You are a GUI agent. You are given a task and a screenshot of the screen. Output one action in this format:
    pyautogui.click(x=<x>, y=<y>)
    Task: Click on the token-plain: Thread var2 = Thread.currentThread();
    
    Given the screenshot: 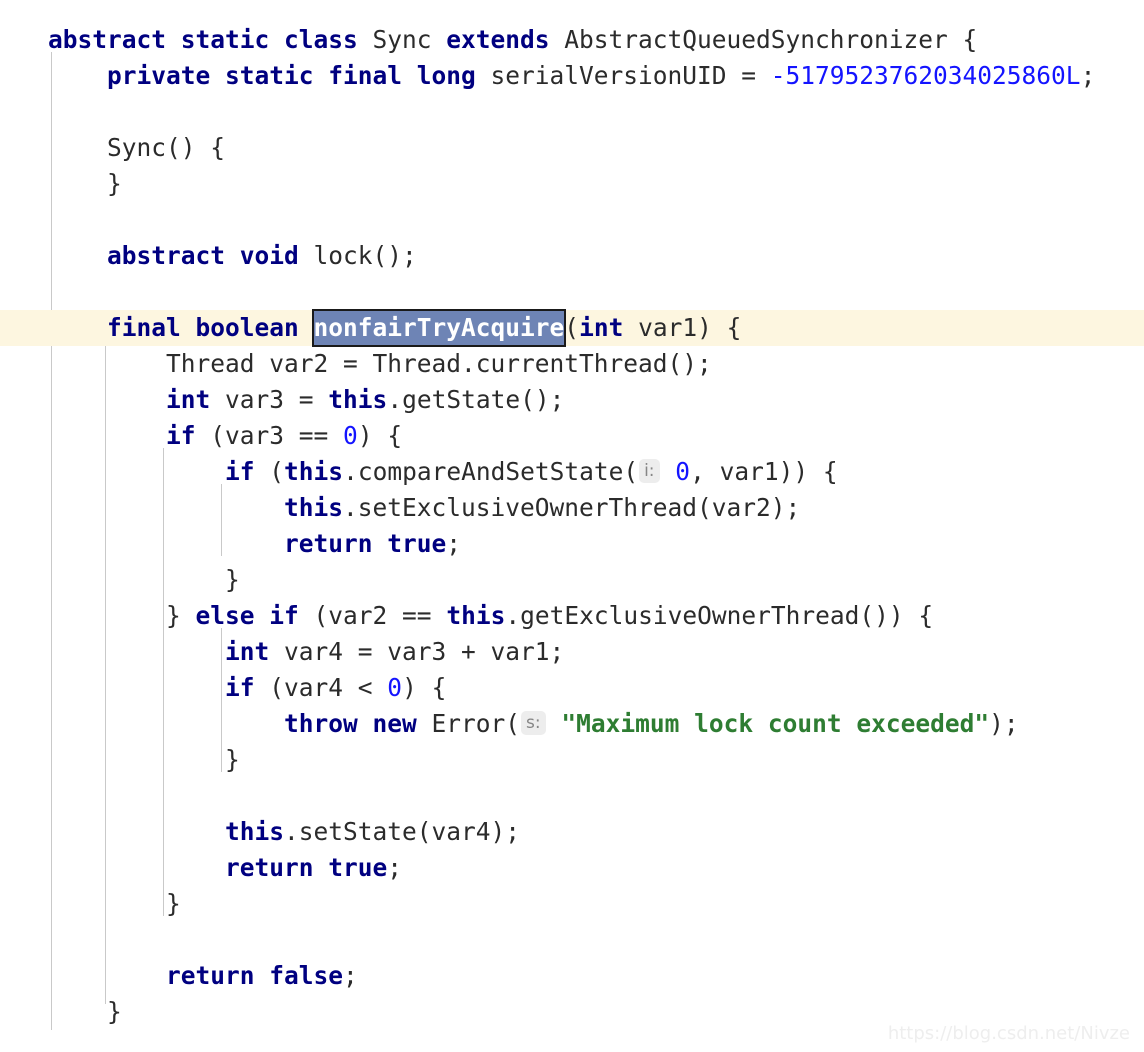 What is the action you would take?
    pyautogui.click(x=439, y=363)
    